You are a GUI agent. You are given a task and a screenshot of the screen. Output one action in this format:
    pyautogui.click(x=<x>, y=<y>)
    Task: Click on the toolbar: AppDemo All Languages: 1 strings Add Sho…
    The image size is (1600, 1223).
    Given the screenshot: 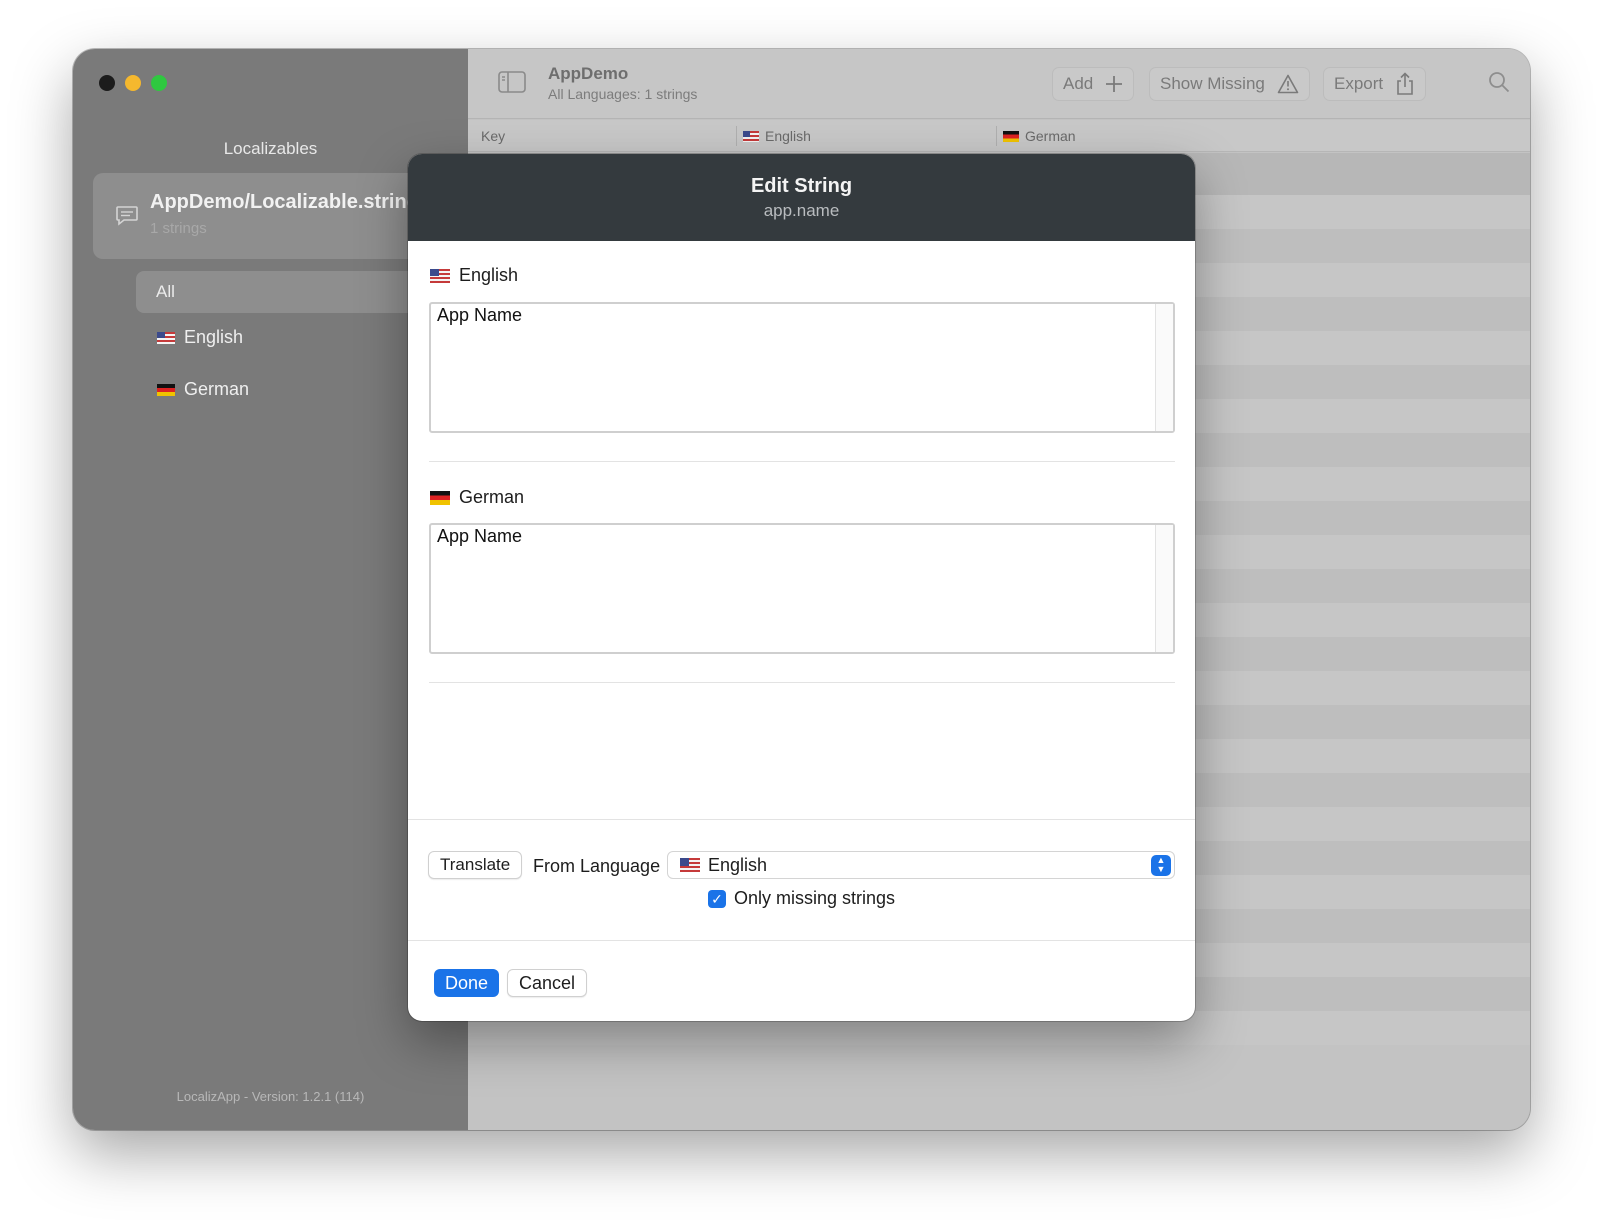 What is the action you would take?
    pyautogui.click(x=999, y=84)
    